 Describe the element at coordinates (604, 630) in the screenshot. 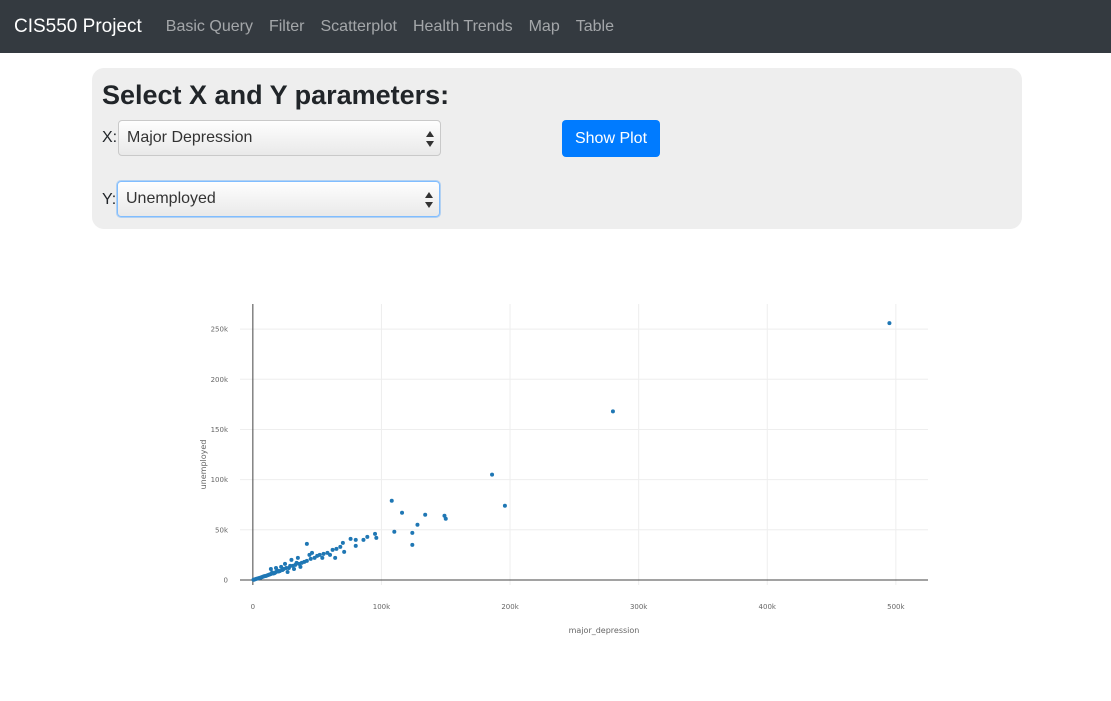

I see `x-axis-label: major_depression` at that location.